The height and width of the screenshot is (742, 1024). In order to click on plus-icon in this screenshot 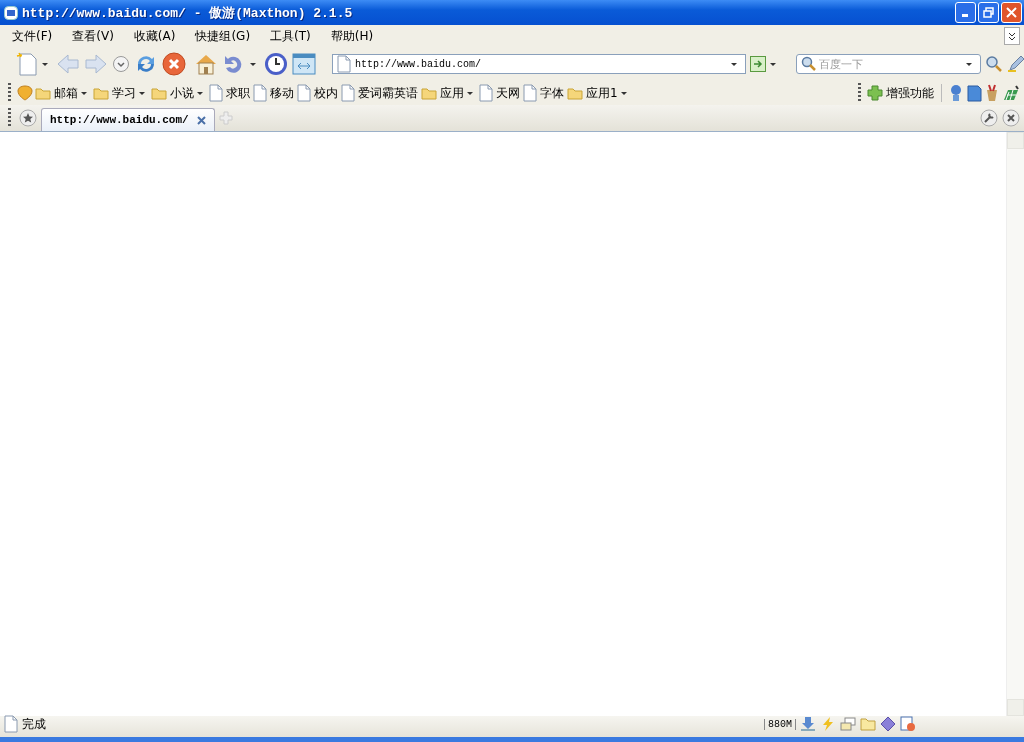, I will do `click(875, 93)`.